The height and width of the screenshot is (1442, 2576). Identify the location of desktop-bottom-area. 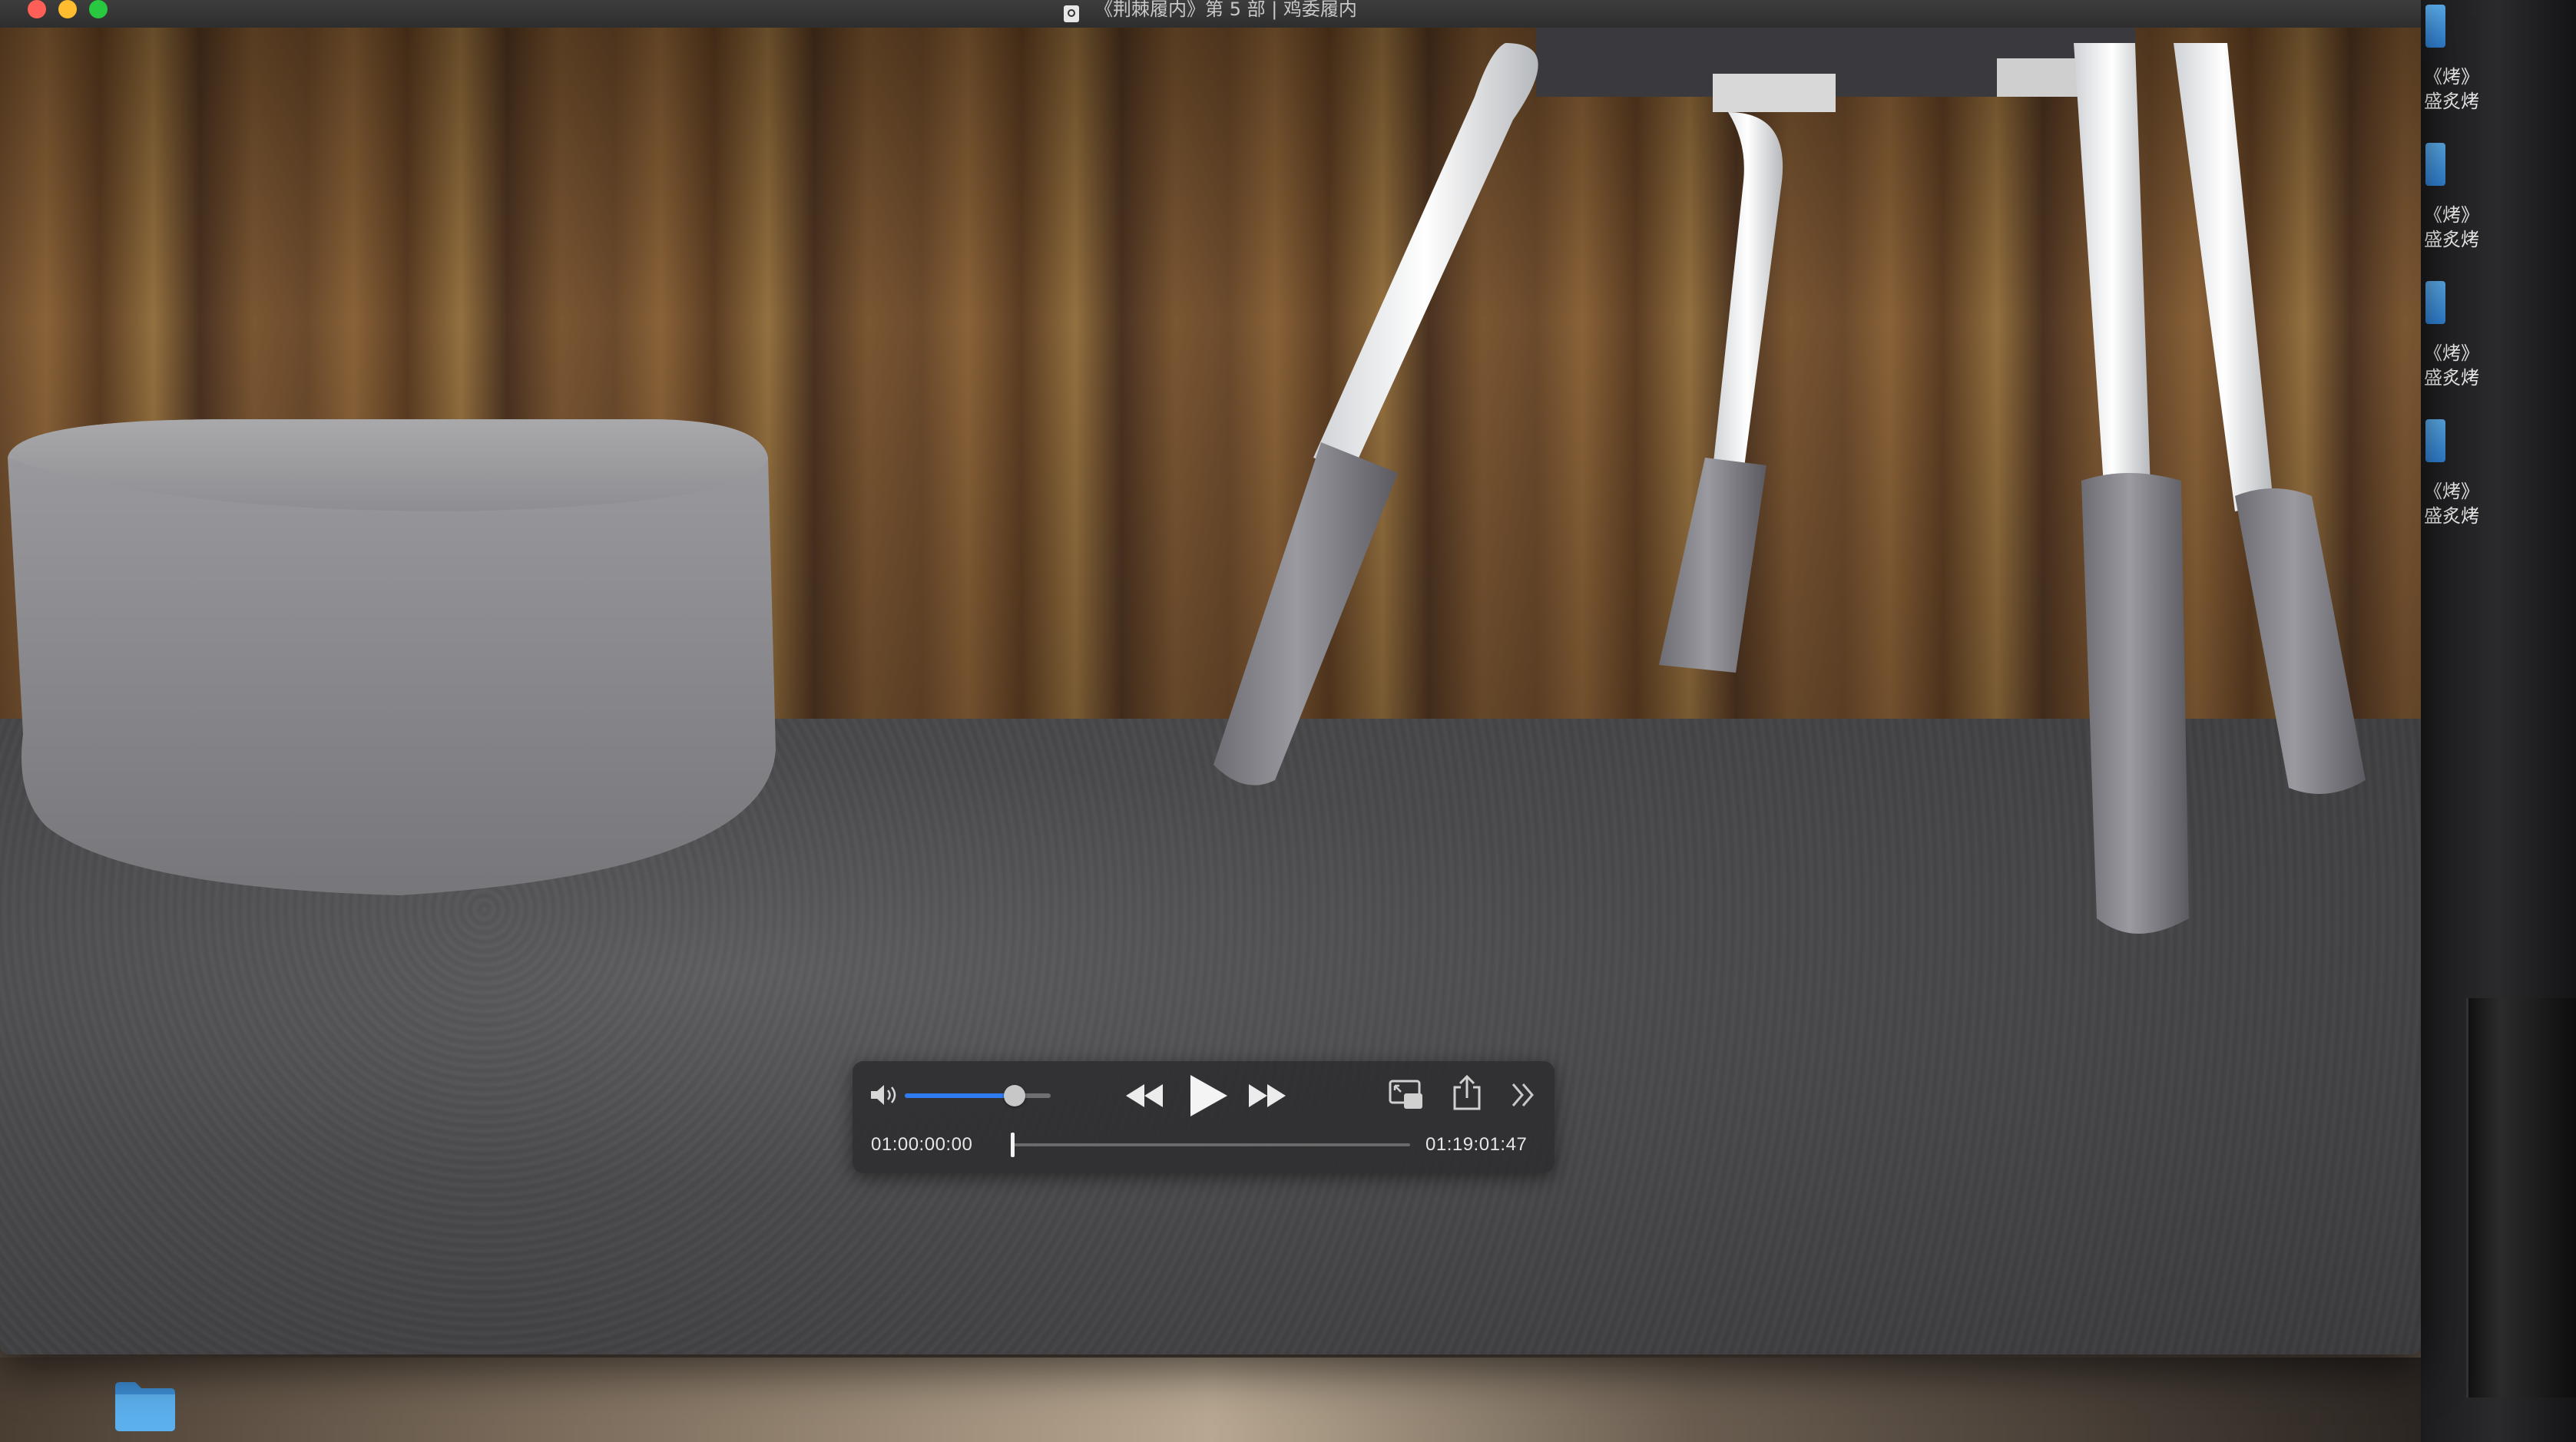
(1210, 1400).